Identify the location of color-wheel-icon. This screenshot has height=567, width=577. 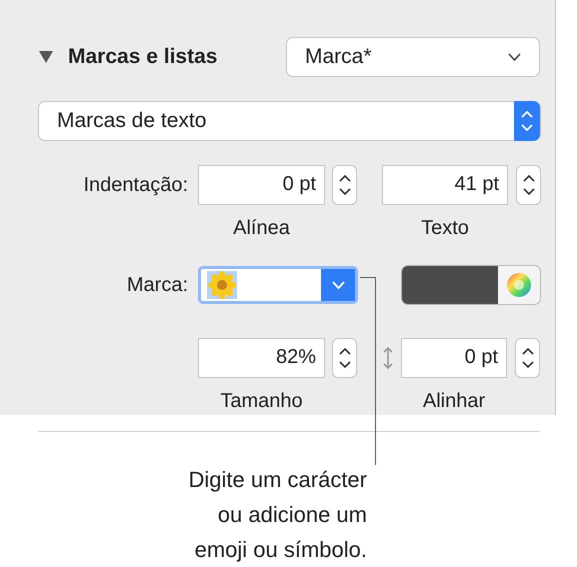
(519, 285).